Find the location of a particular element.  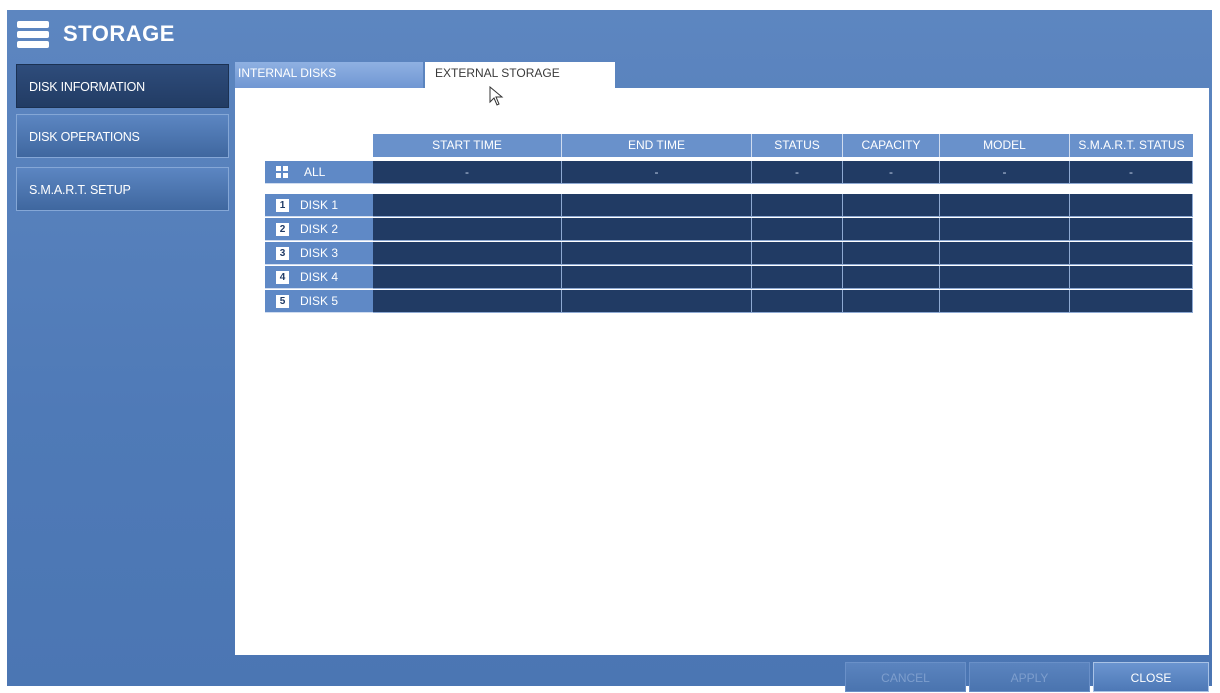

row-label-disk-2: 2 DISK 2 is located at coordinates (319, 229).